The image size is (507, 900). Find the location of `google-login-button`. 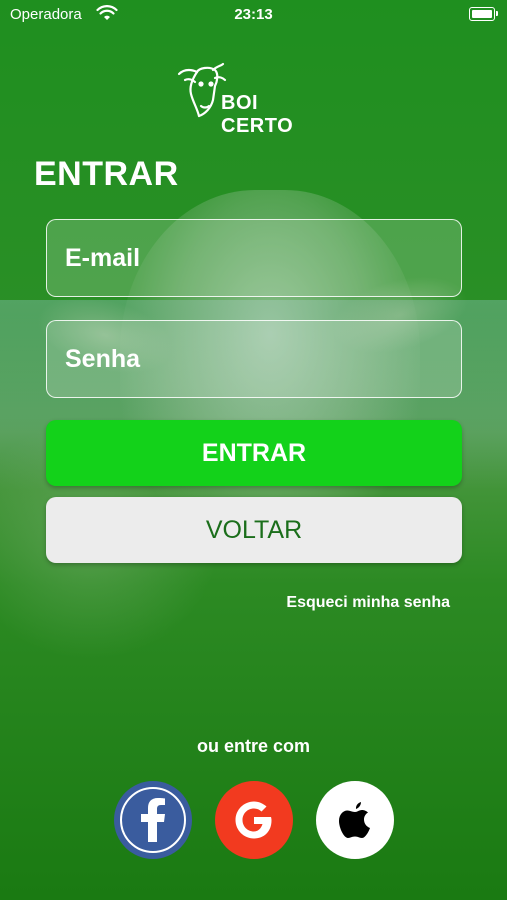

google-login-button is located at coordinates (254, 820).